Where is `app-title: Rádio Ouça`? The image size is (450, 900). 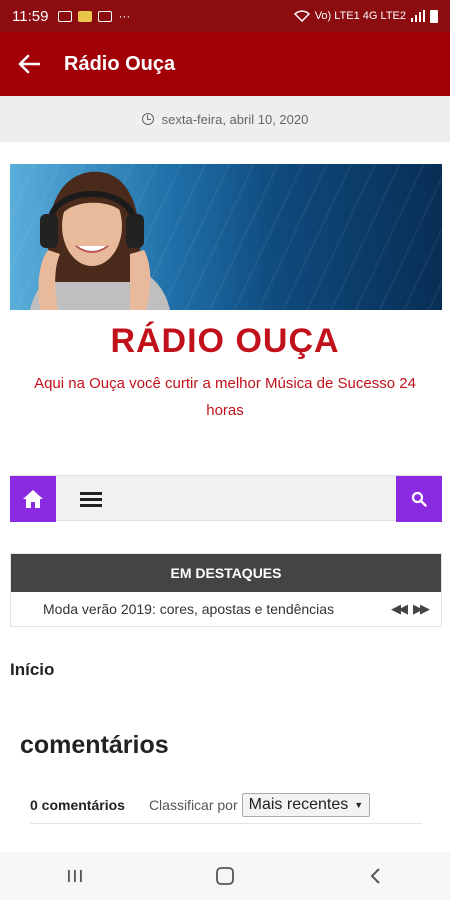
app-title: Rádio Ouça is located at coordinates (120, 63).